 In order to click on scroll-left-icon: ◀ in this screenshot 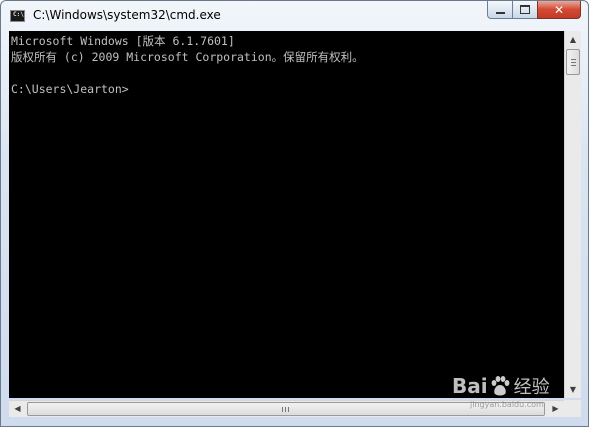, I will do `click(17, 408)`.